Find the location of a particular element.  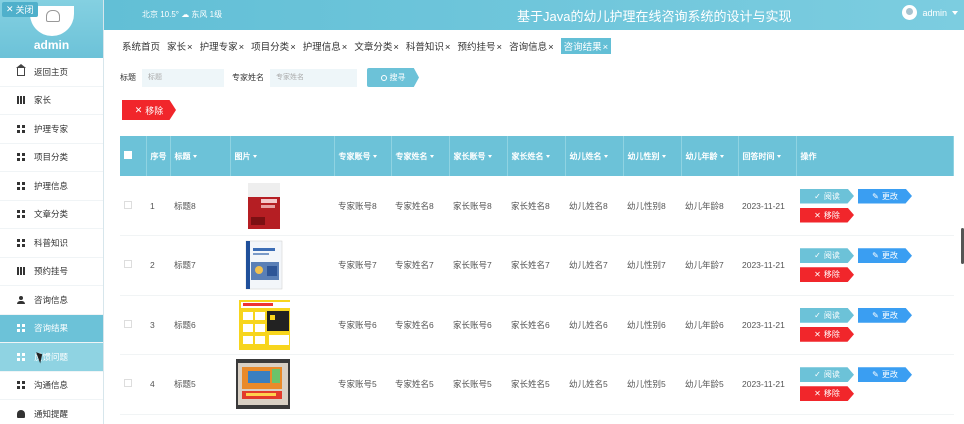

col-image: 图片 is located at coordinates (282, 156).